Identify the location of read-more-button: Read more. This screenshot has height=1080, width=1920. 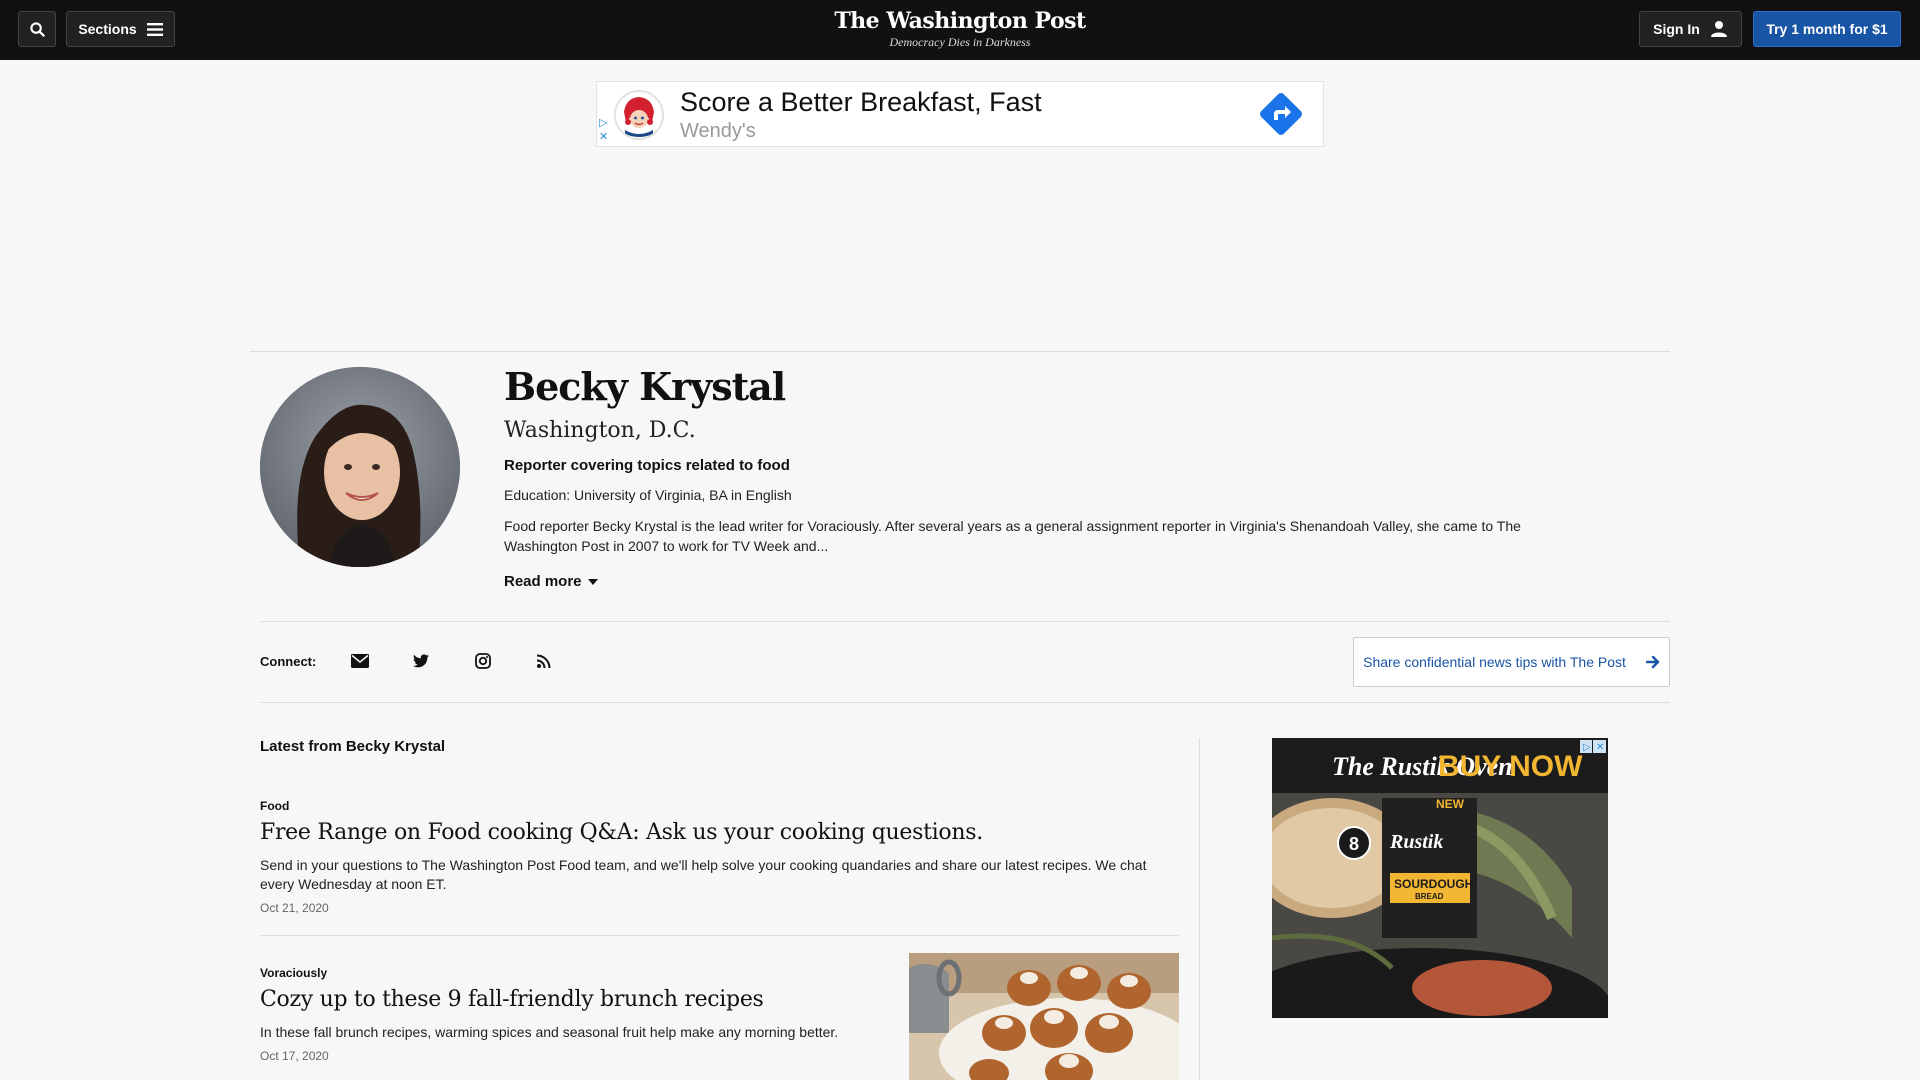
(551, 581).